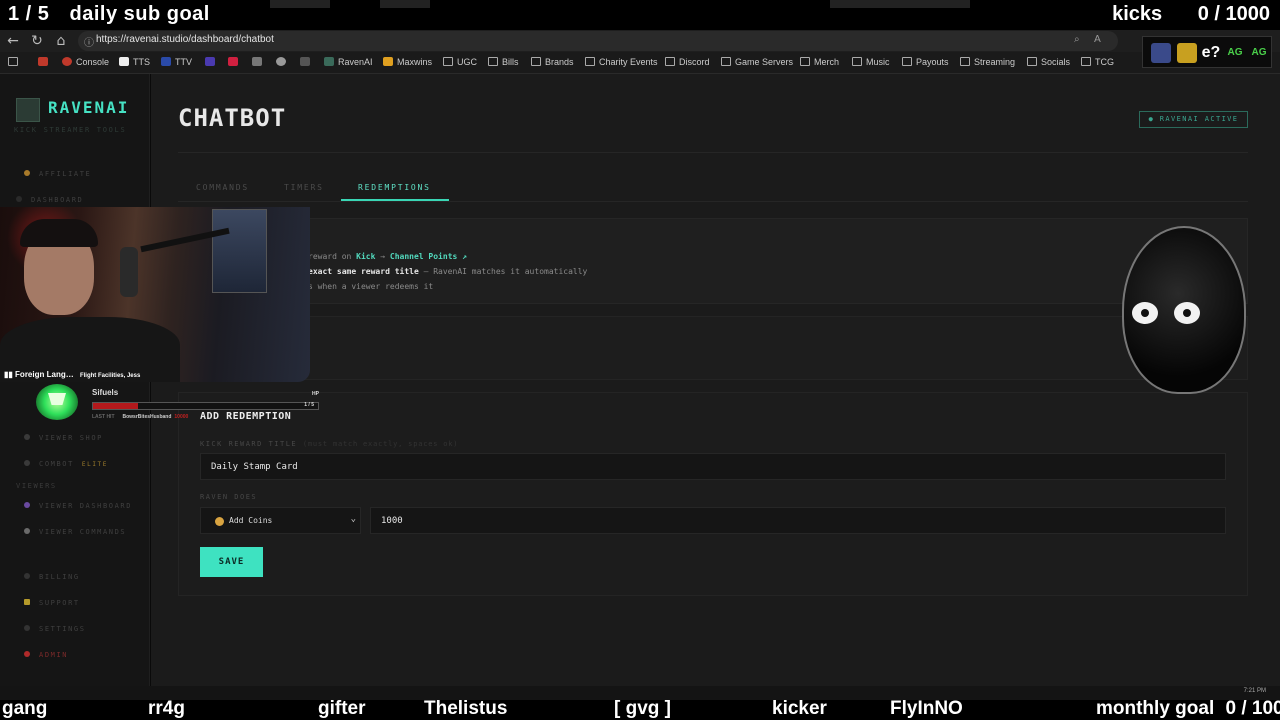 The width and height of the screenshot is (1280, 720). Describe the element at coordinates (798, 520) in the screenshot. I see `amount-input: 1000` at that location.